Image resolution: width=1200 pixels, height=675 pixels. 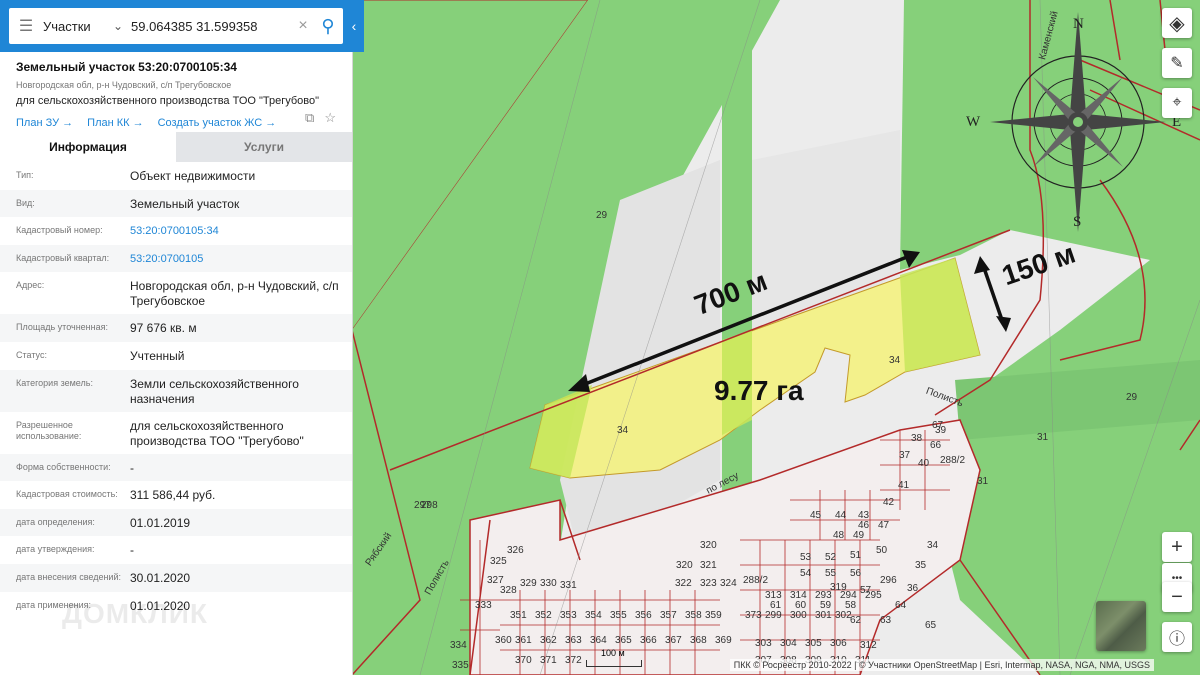 What do you see at coordinates (176, 577) in the screenshot?
I see `info-row: дата внесения сведений: 30.01.2020` at bounding box center [176, 577].